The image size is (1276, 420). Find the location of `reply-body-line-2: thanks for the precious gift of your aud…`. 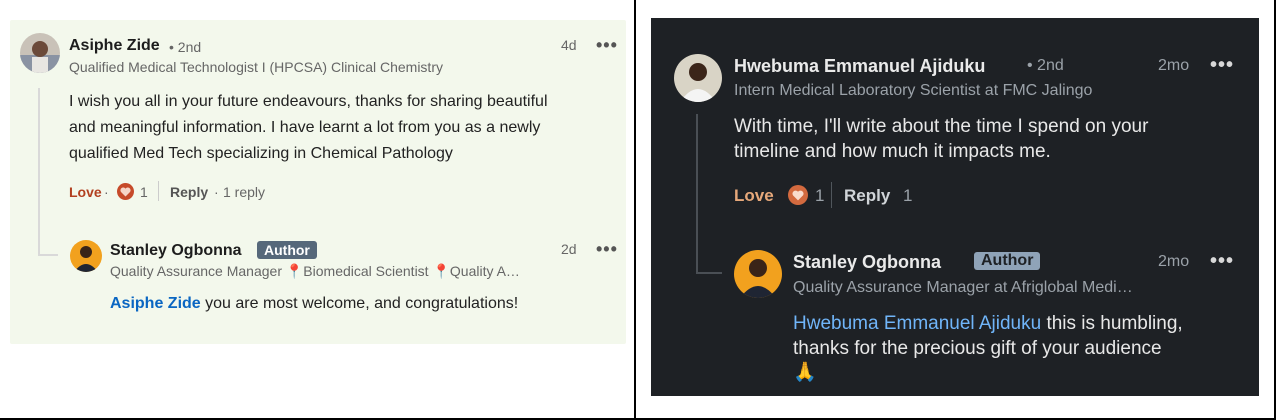

reply-body-line-2: thanks for the precious gift of your aud… is located at coordinates (977, 348).